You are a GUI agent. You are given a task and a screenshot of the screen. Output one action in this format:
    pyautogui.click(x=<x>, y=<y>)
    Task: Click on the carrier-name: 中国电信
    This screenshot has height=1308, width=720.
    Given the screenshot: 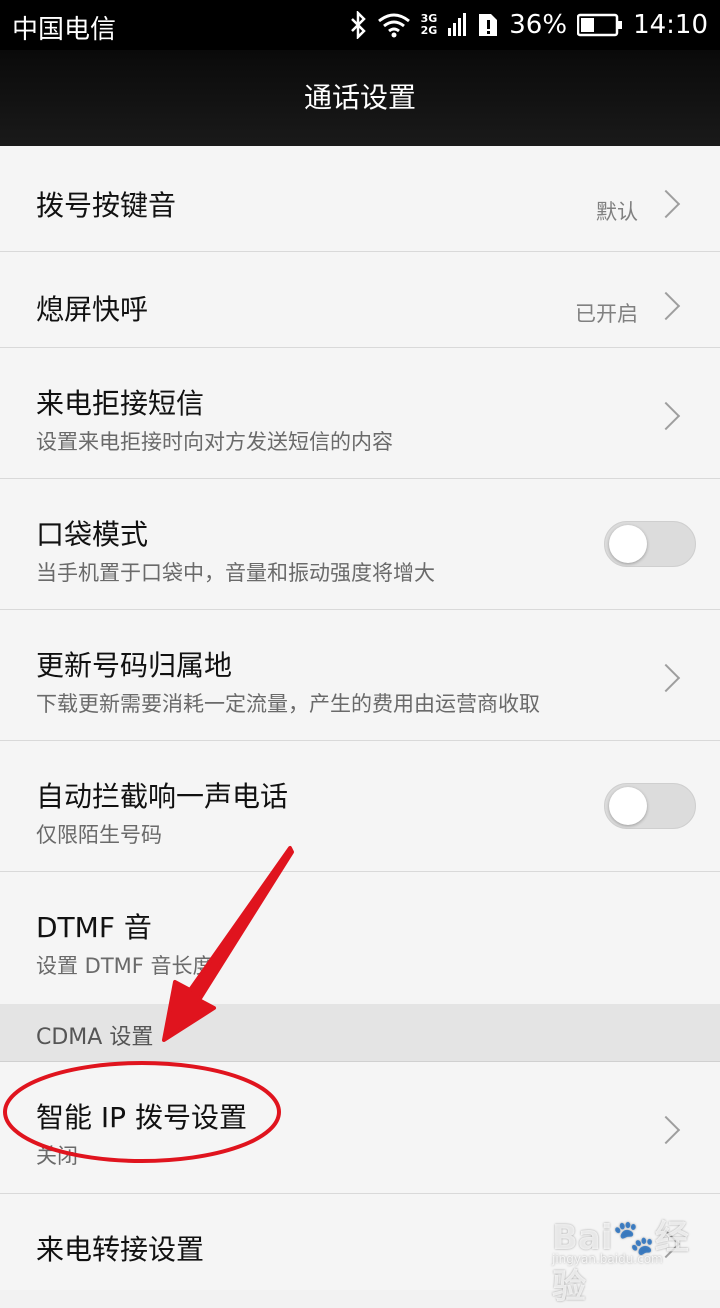 What is the action you would take?
    pyautogui.click(x=64, y=30)
    